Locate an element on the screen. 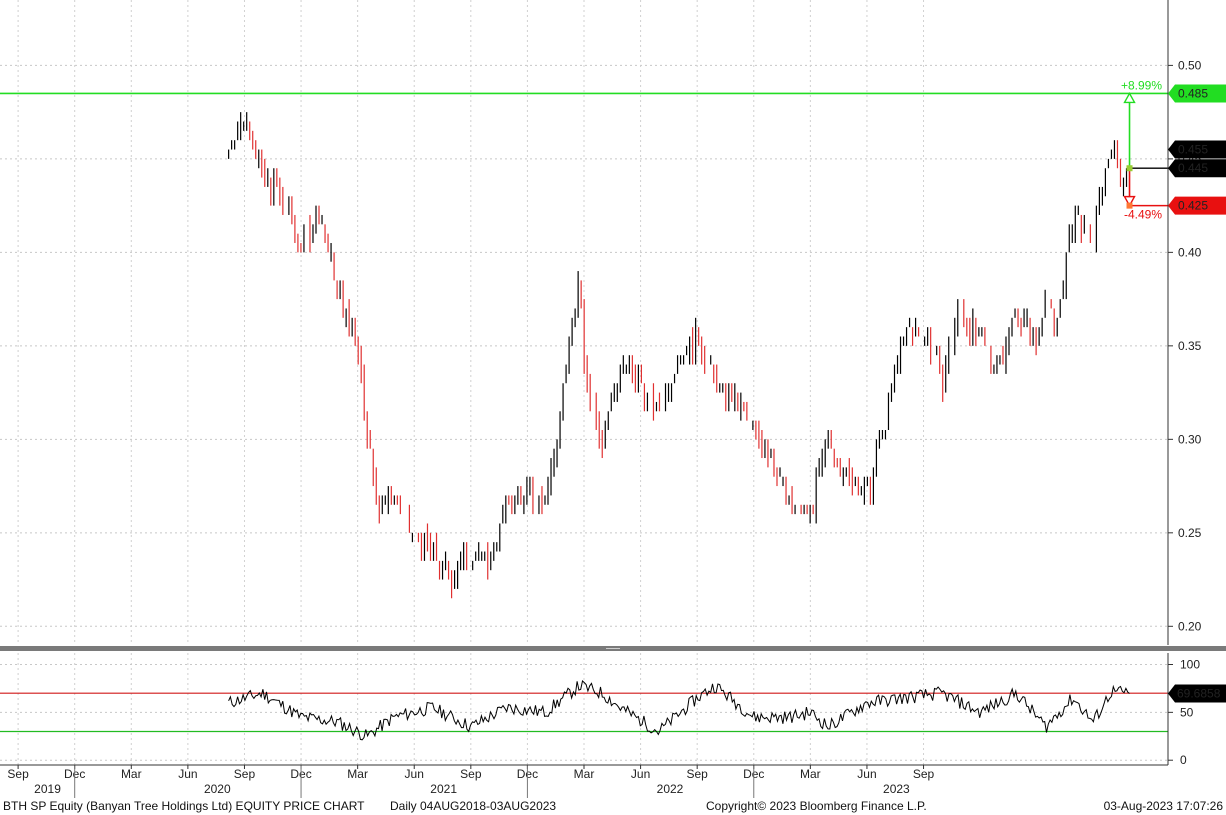  entry-marker is located at coordinates (1129, 168).